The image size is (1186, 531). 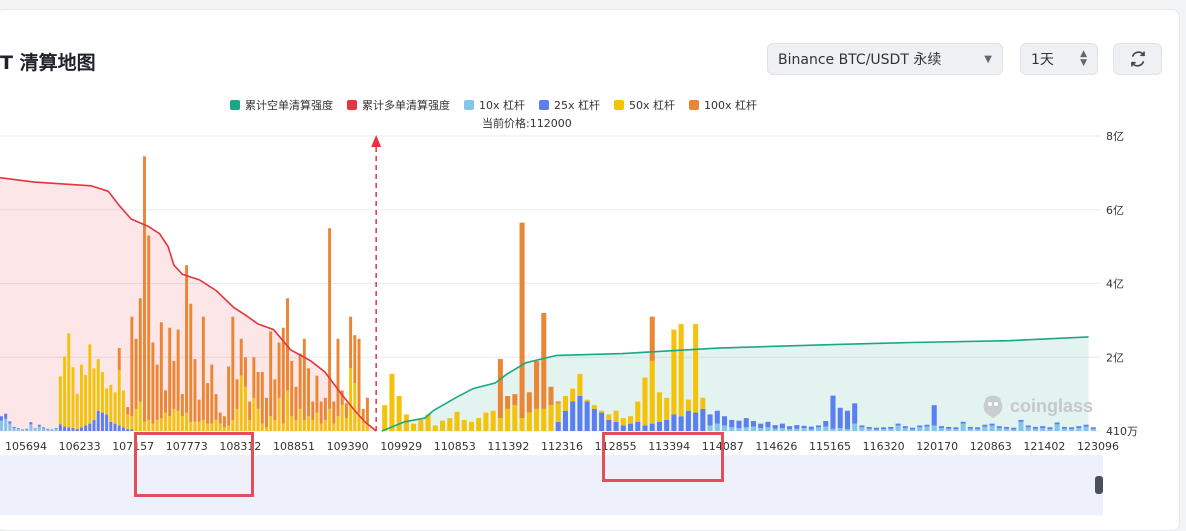 I want to click on x-tick-label: 121402, so click(x=1044, y=446).